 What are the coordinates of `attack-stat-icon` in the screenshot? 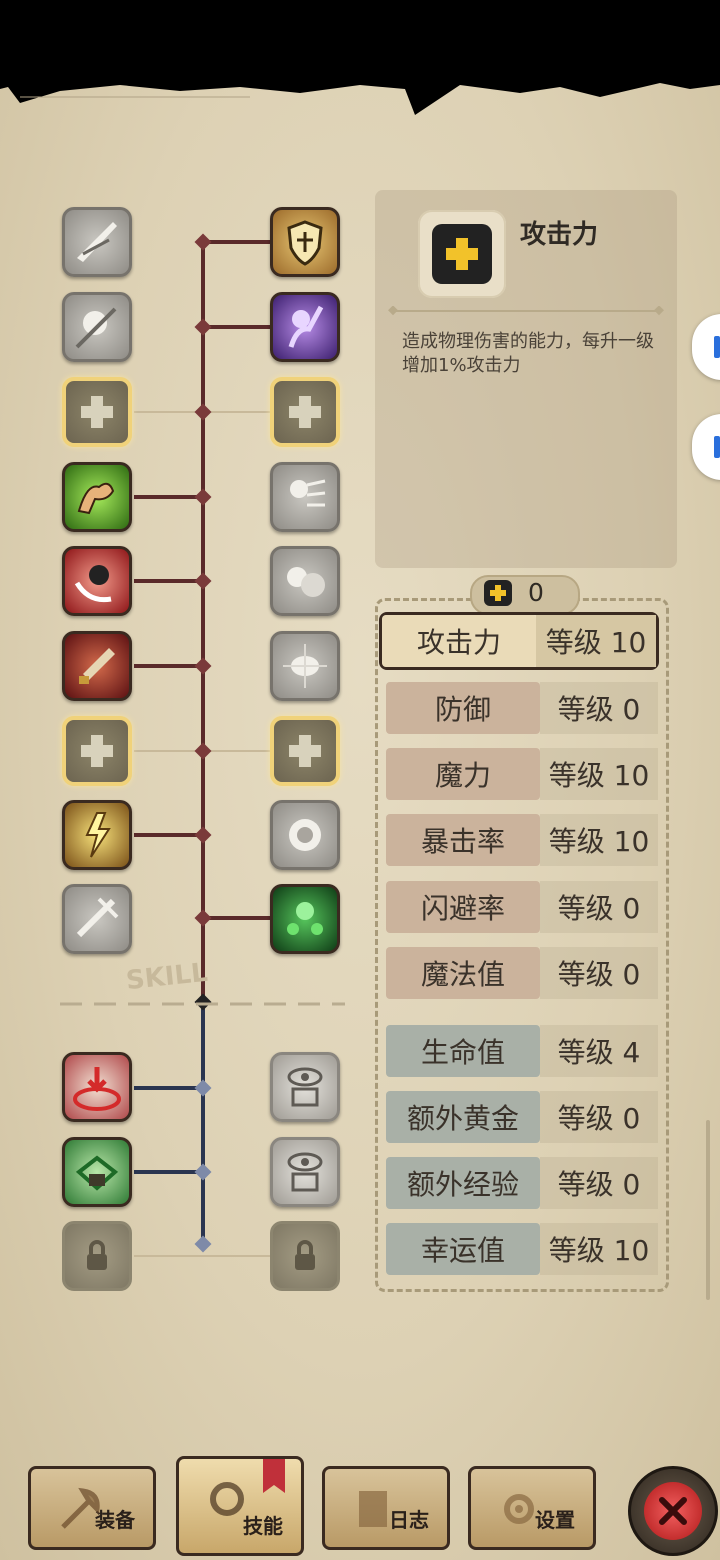 It's located at (462, 254).